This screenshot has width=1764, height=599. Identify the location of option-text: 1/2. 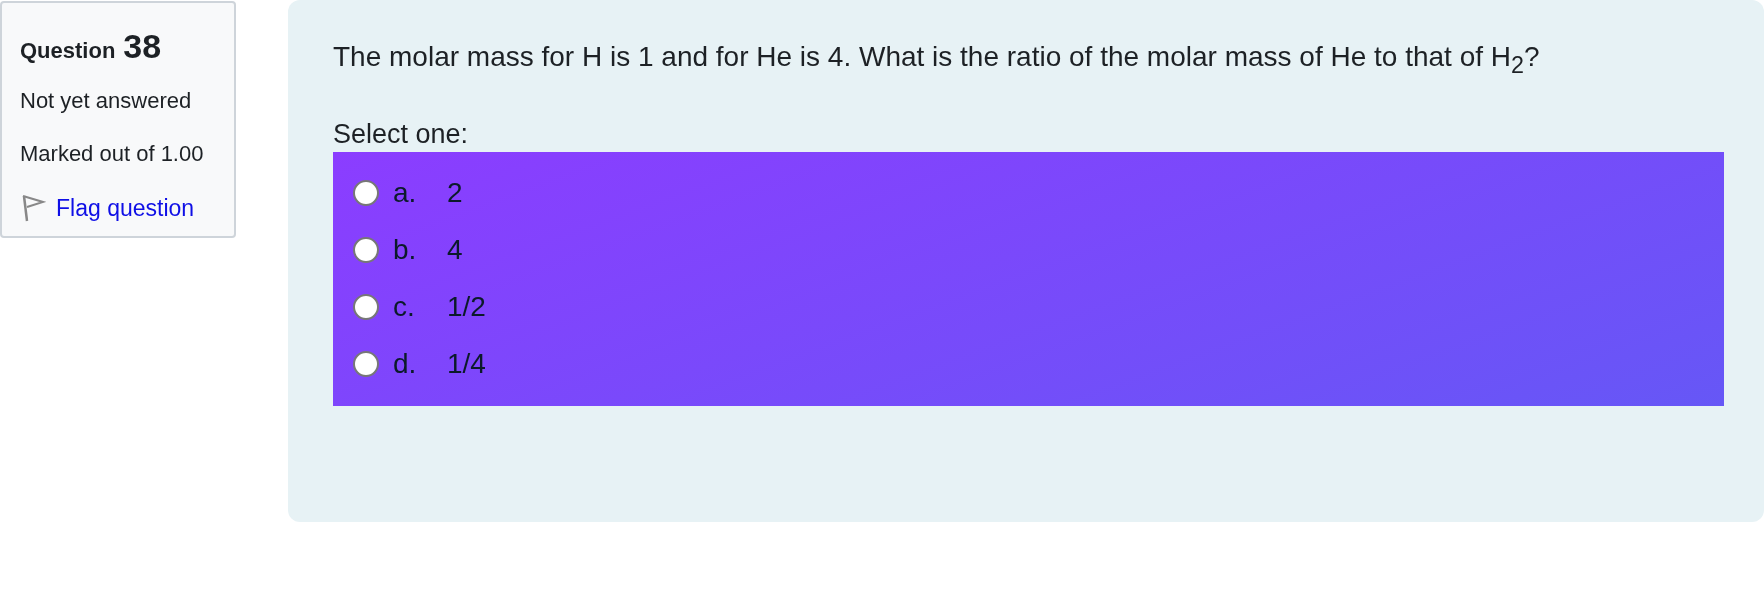
(466, 307).